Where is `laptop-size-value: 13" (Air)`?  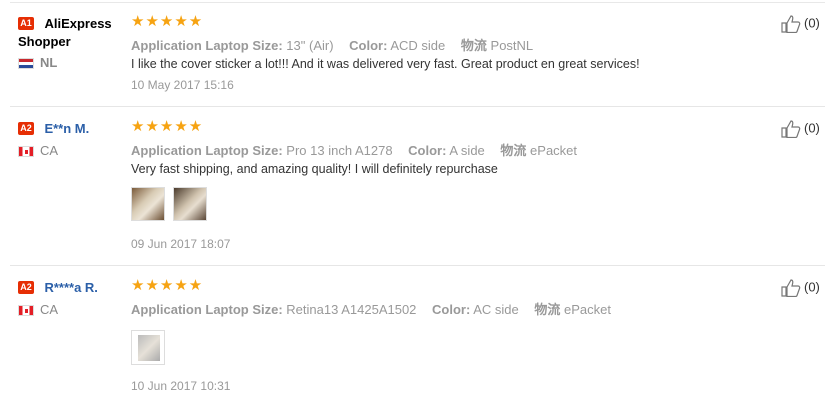
laptop-size-value: 13" (Air) is located at coordinates (310, 45).